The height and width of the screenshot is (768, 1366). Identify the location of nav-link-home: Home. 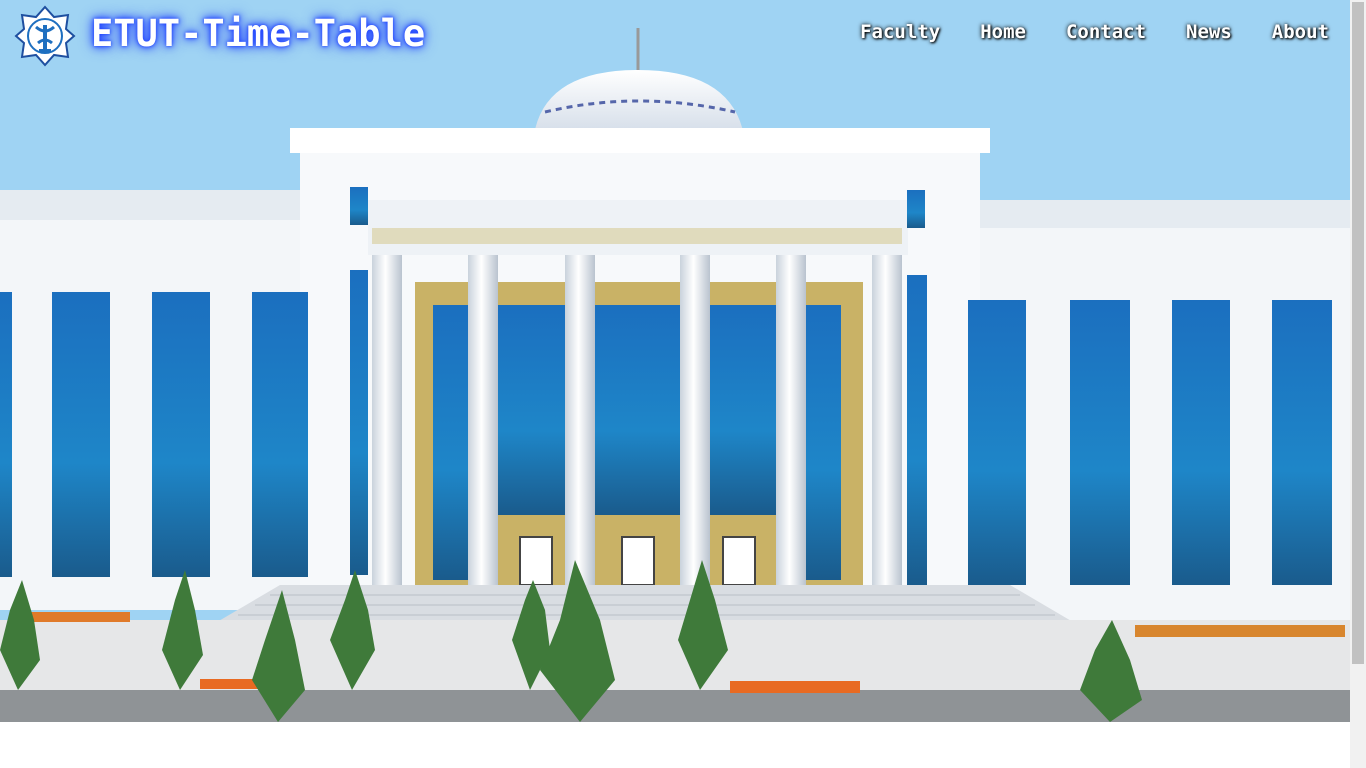
(1003, 32).